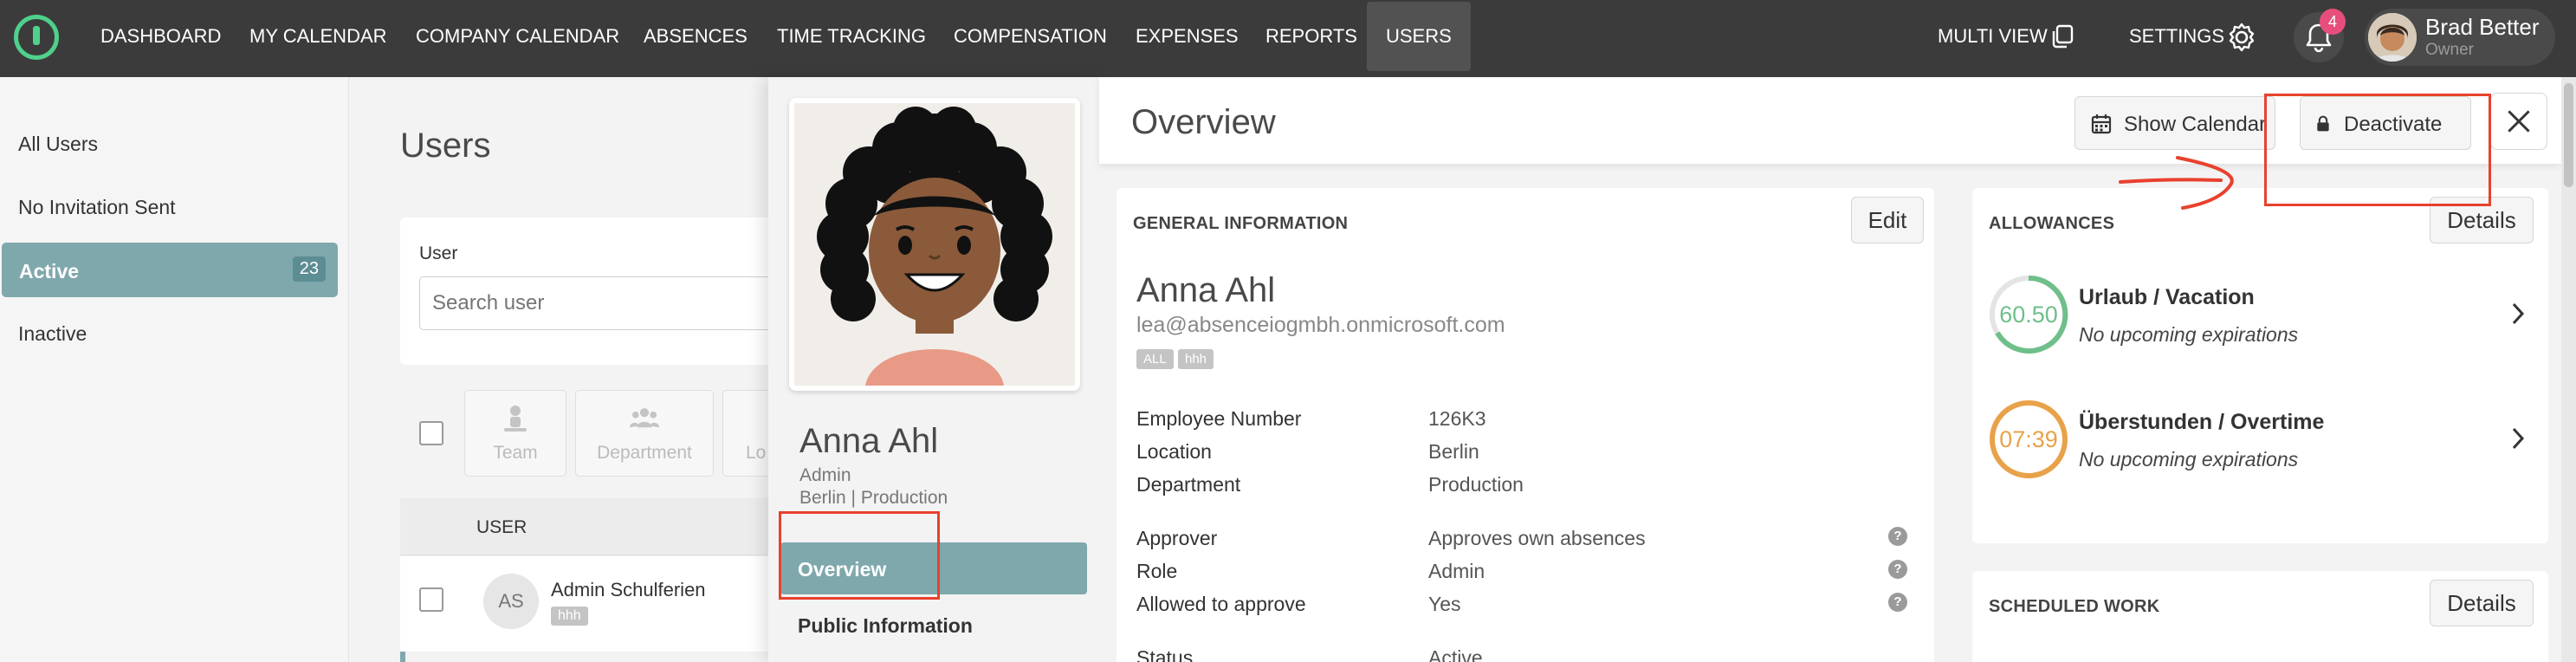 The image size is (2576, 662). Describe the element at coordinates (515, 419) in the screenshot. I see `person-icon` at that location.